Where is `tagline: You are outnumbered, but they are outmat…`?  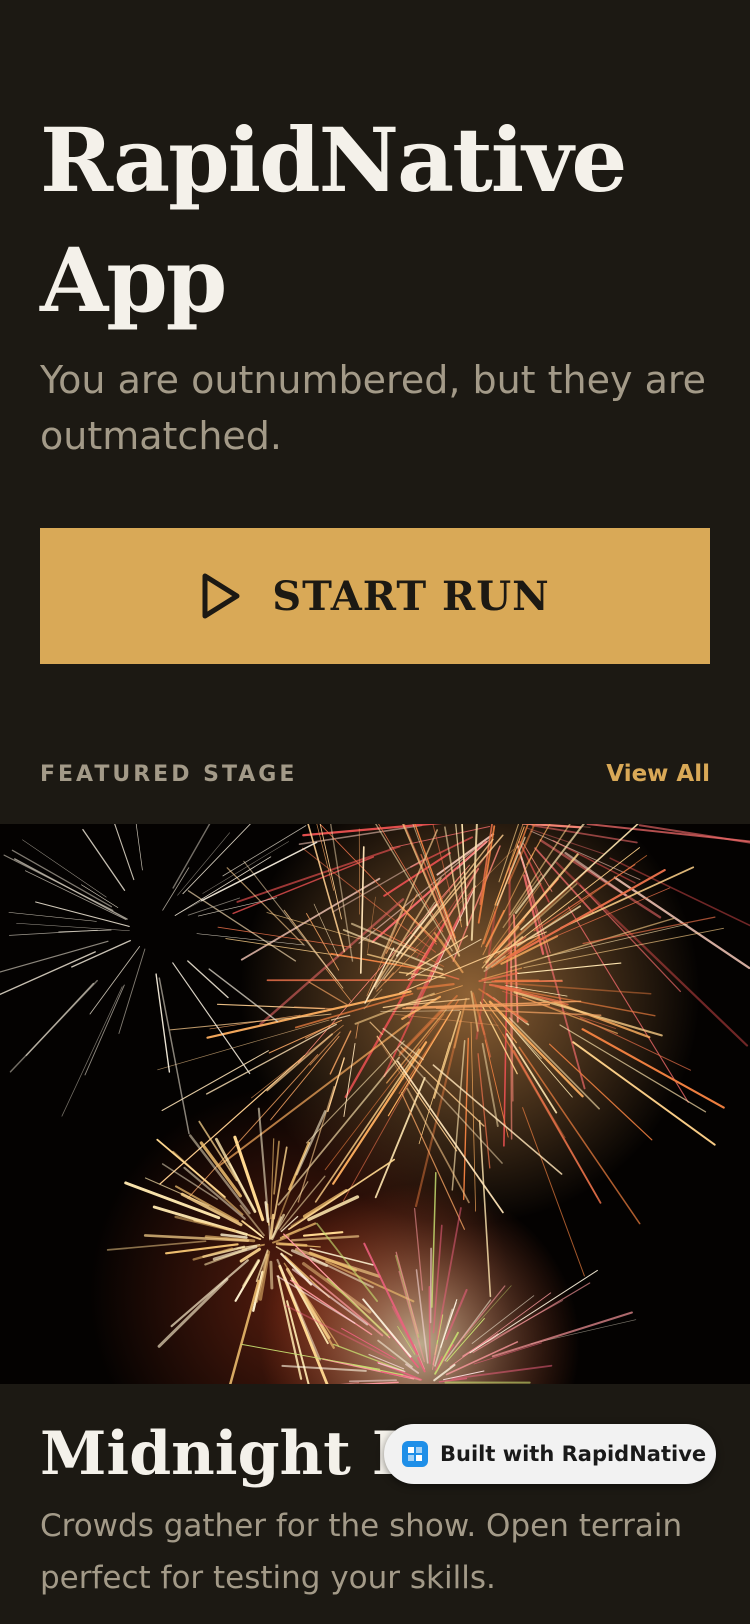 tagline: You are outnumbered, but they are outmat… is located at coordinates (373, 408).